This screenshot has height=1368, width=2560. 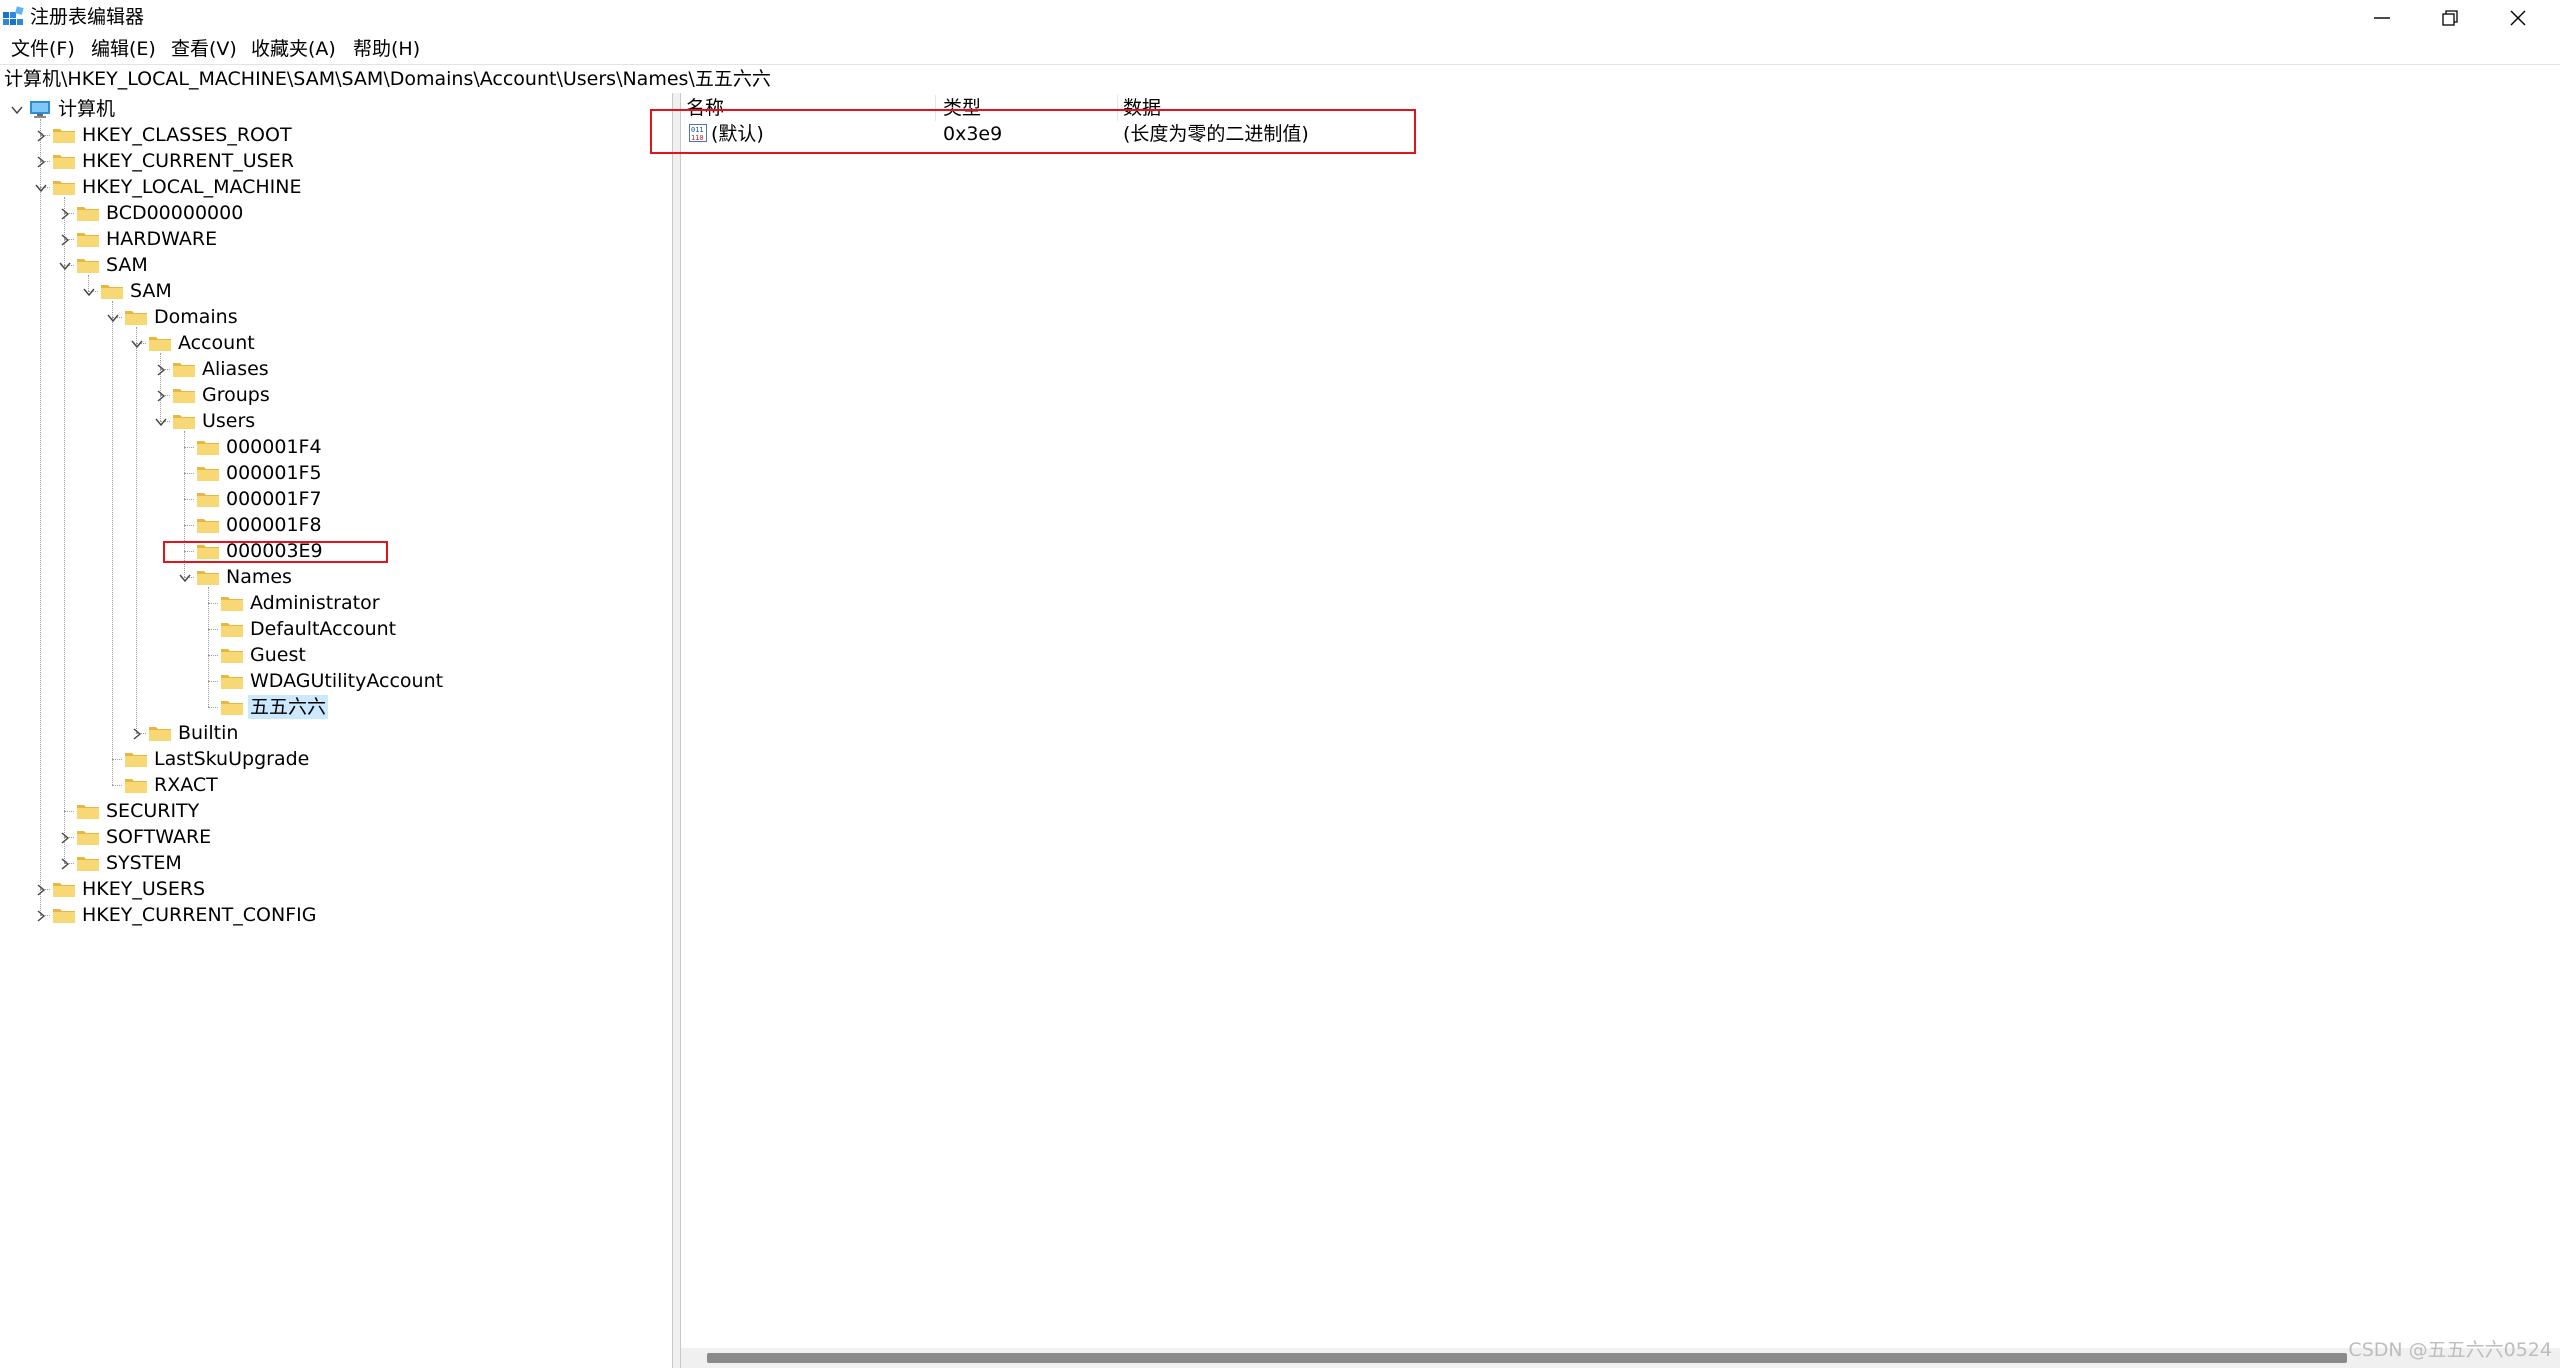 I want to click on pane-splitter, so click(x=677, y=730).